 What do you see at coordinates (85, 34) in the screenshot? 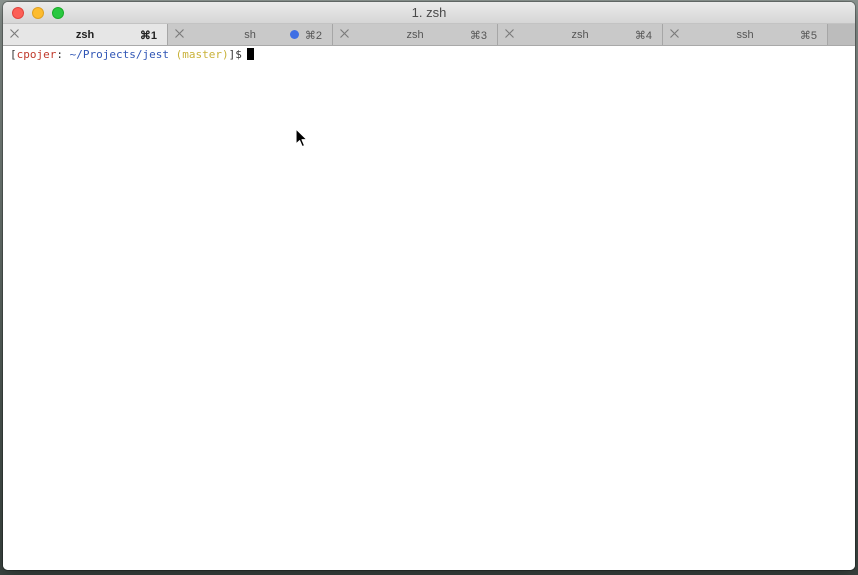
I see `tab-1: zsh ⌘1` at bounding box center [85, 34].